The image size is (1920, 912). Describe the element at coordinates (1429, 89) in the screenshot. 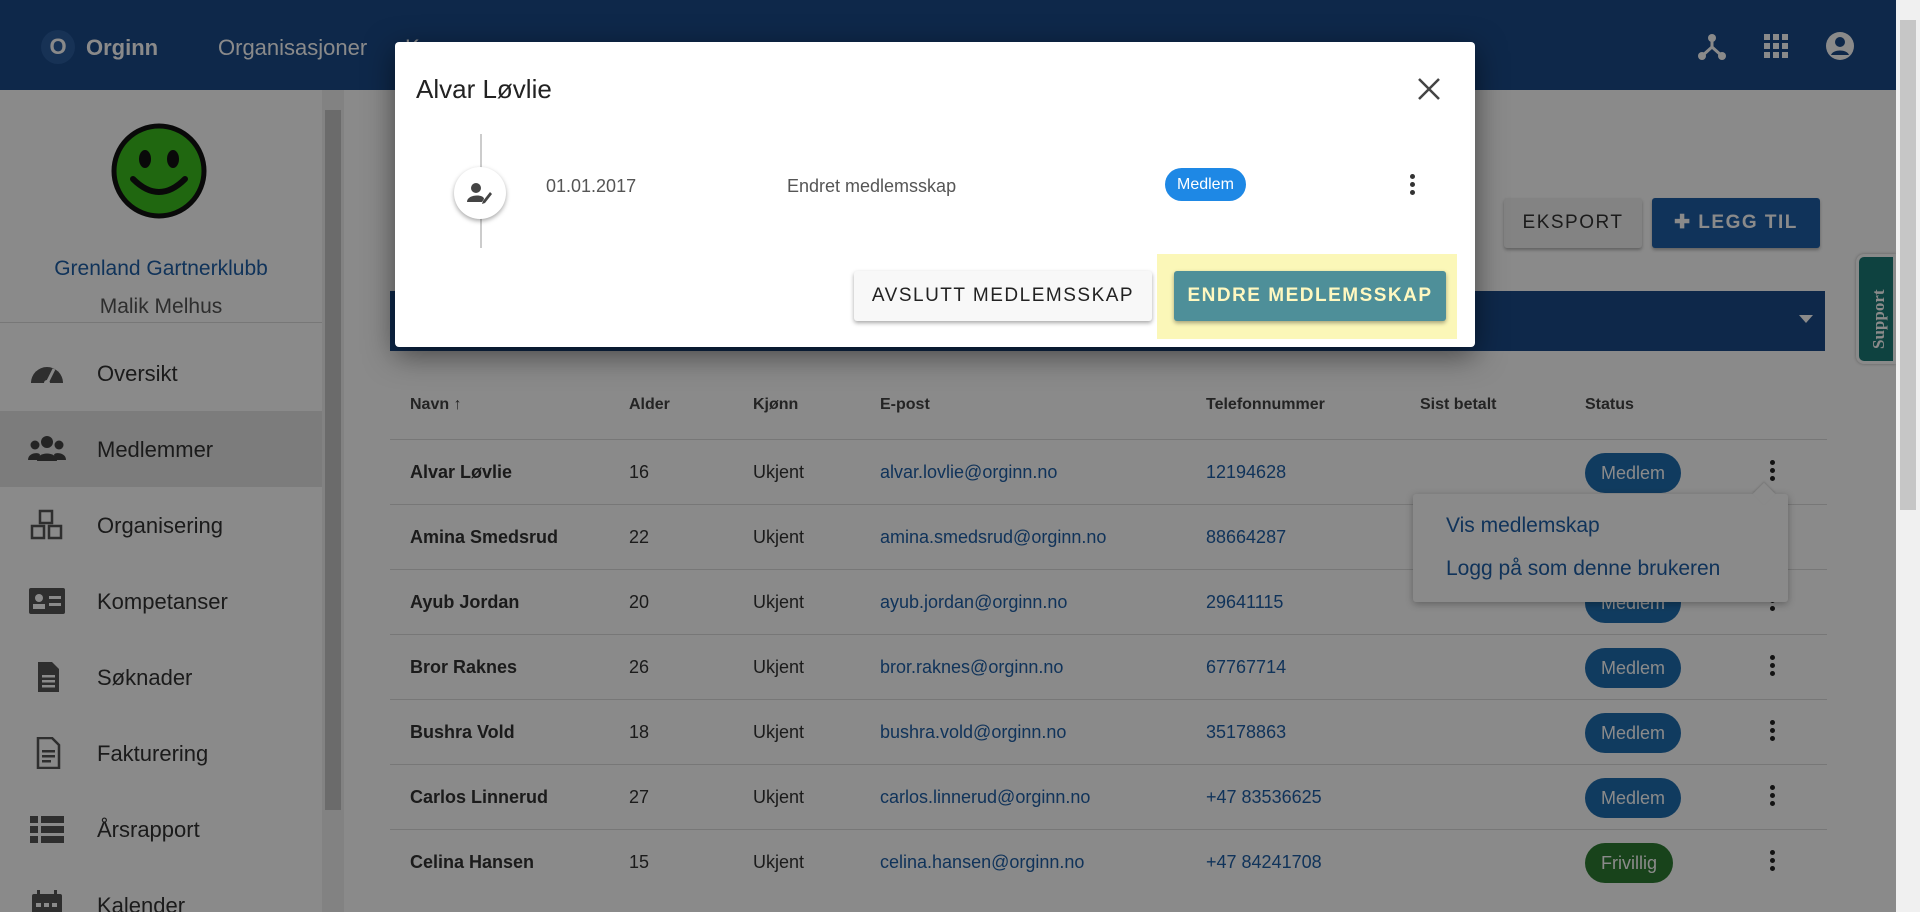

I see `close-icon` at that location.